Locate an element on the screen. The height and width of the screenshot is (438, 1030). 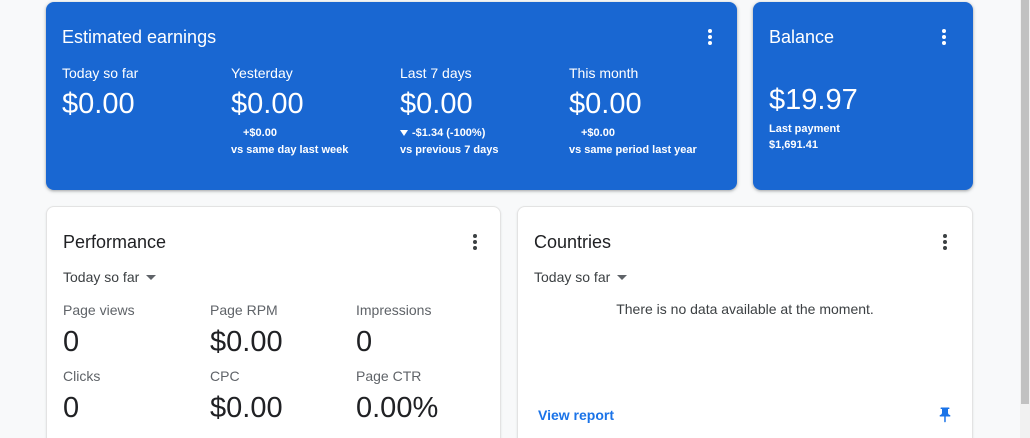
metric-label: Page RPM is located at coordinates (244, 310).